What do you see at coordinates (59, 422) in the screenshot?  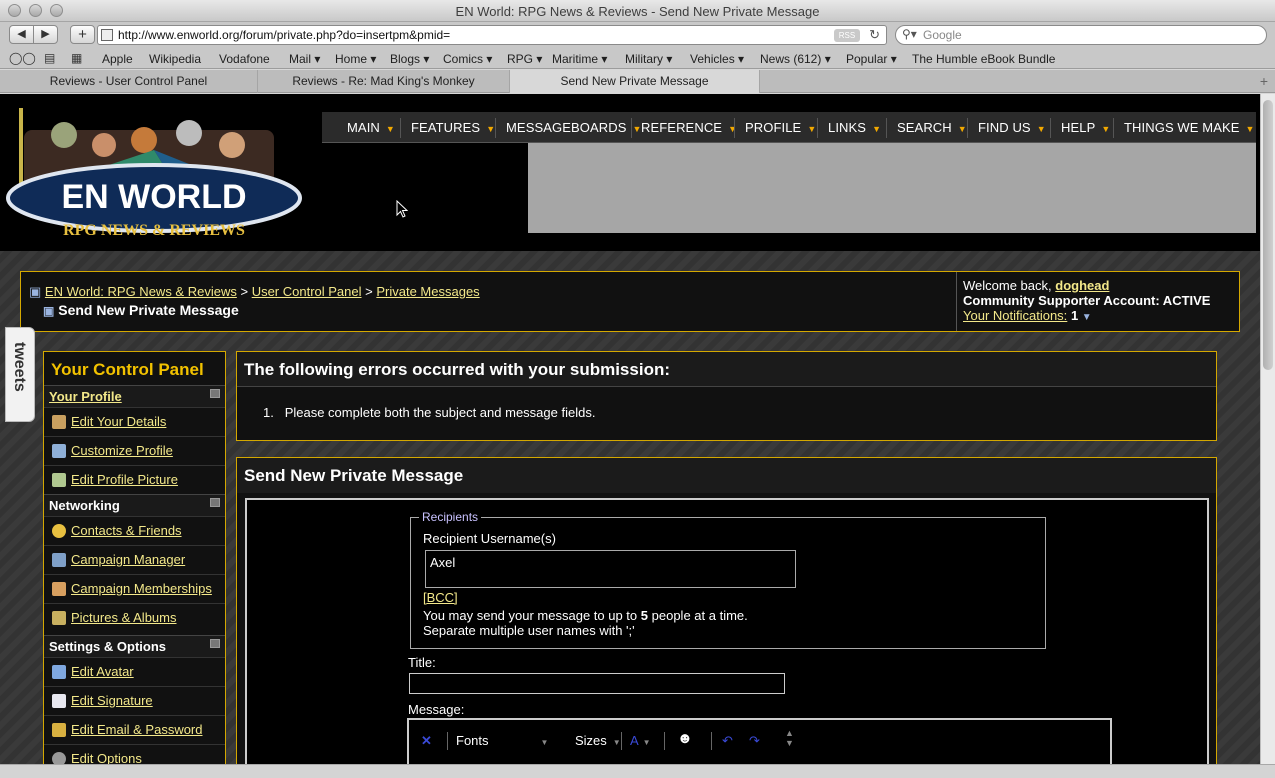 I see `pencil-icon` at bounding box center [59, 422].